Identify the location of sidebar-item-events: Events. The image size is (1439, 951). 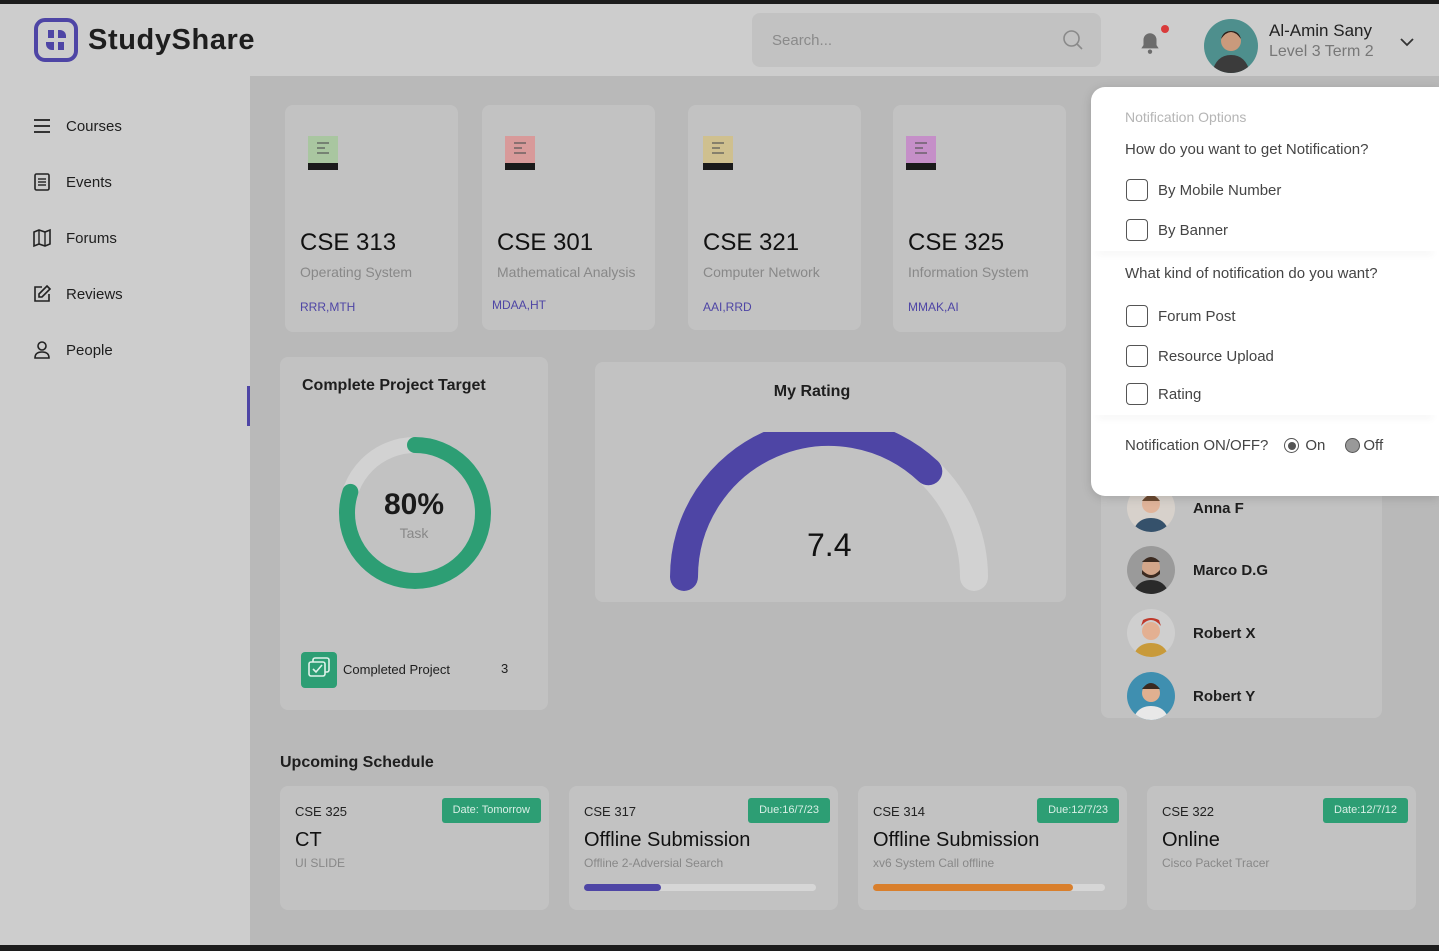
(72, 182).